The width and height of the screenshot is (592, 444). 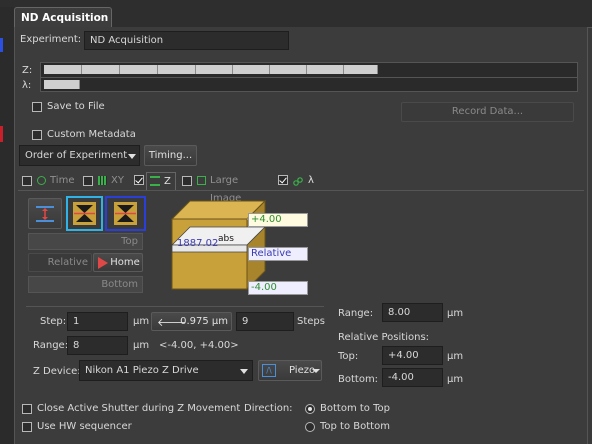 What do you see at coordinates (296, 3) in the screenshot?
I see `window-top-strip` at bounding box center [296, 3].